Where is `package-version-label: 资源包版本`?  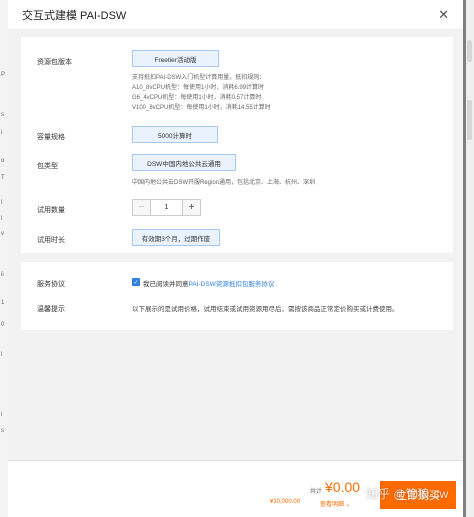
package-version-label: 资源包版本 is located at coordinates (54, 62).